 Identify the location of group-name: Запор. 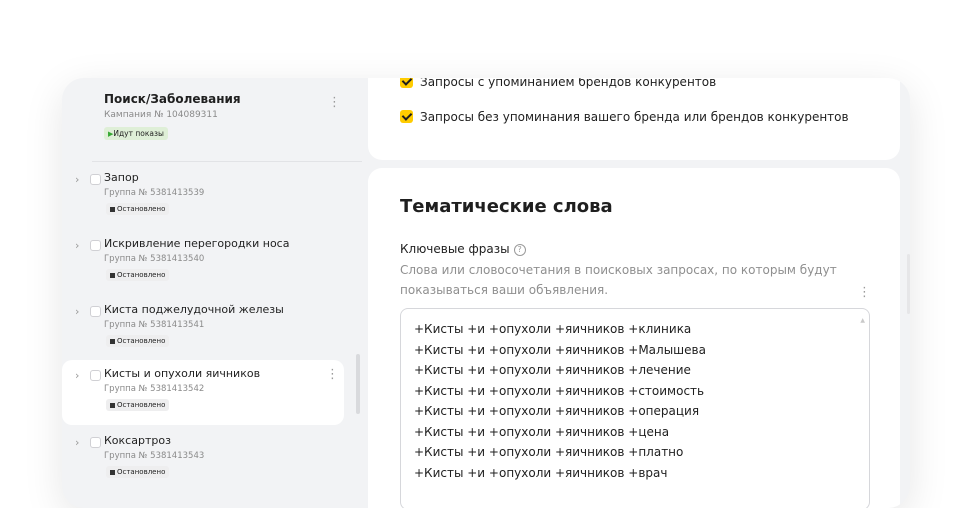
(121, 177).